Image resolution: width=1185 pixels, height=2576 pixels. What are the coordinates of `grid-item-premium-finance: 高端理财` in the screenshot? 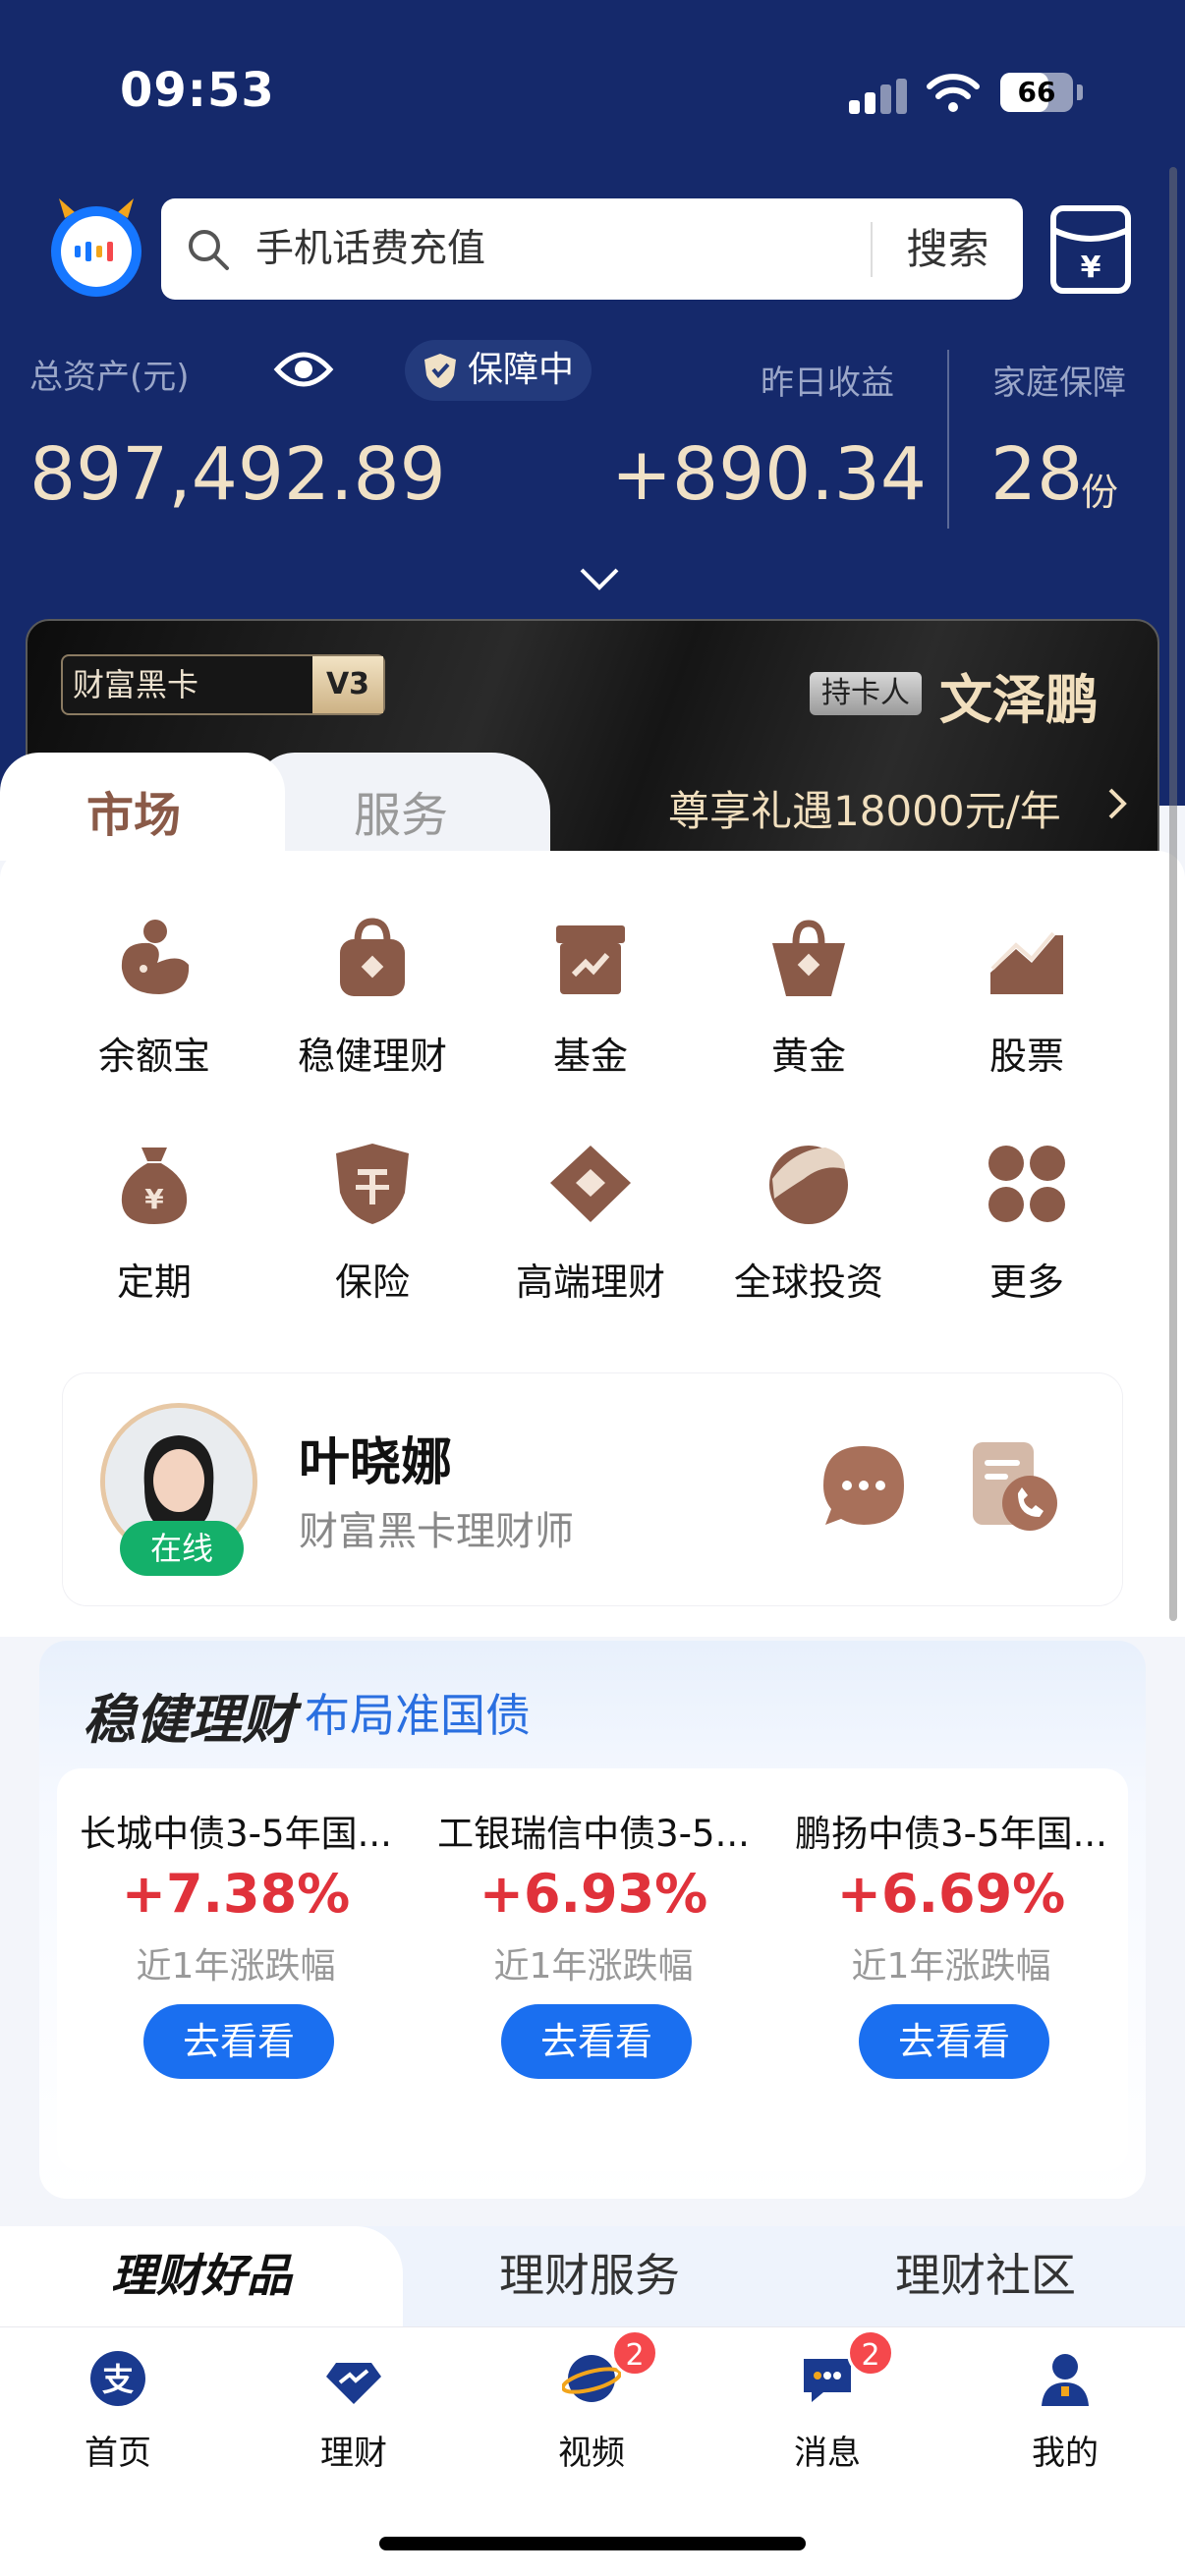 It's located at (588, 1238).